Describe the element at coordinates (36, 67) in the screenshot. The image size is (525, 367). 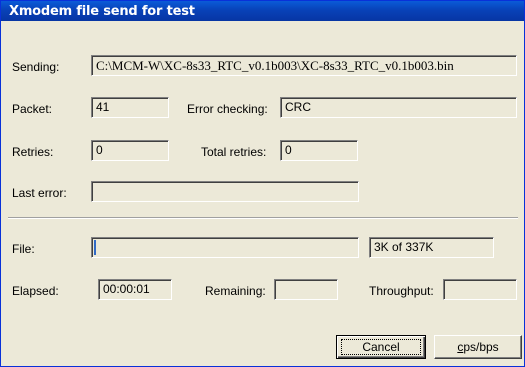
I see `sending-label: Sending:` at that location.